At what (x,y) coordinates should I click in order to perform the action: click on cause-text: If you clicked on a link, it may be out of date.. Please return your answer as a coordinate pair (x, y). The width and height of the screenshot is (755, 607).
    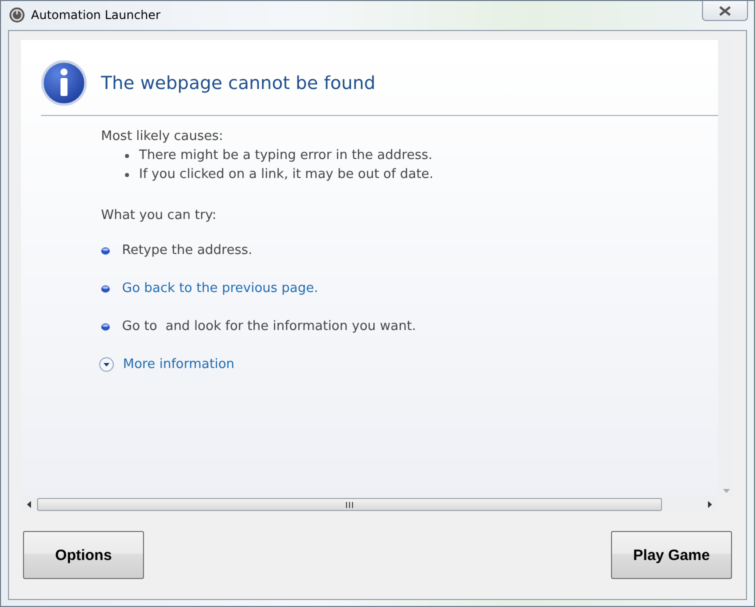
    Looking at the image, I should click on (286, 175).